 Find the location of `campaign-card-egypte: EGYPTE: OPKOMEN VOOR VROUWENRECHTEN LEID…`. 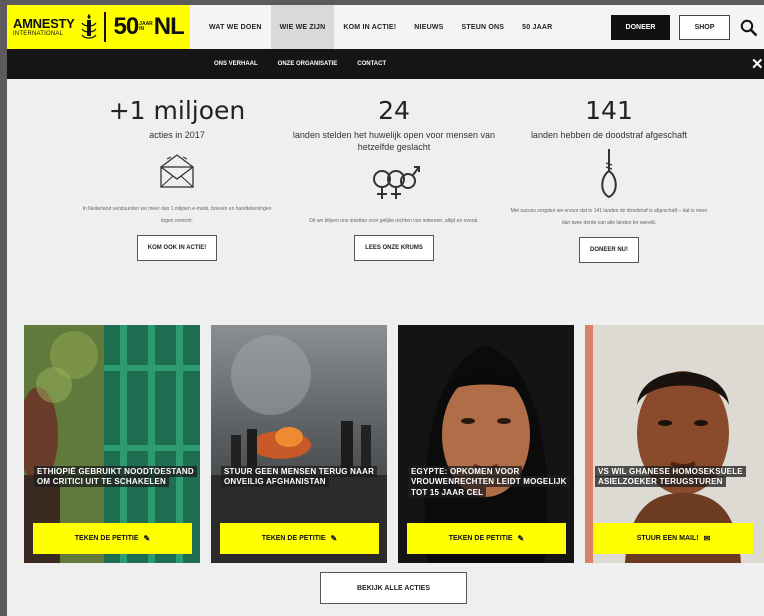

campaign-card-egypte: EGYPTE: OPKOMEN VOOR VROUWENRECHTEN LEID… is located at coordinates (486, 444).